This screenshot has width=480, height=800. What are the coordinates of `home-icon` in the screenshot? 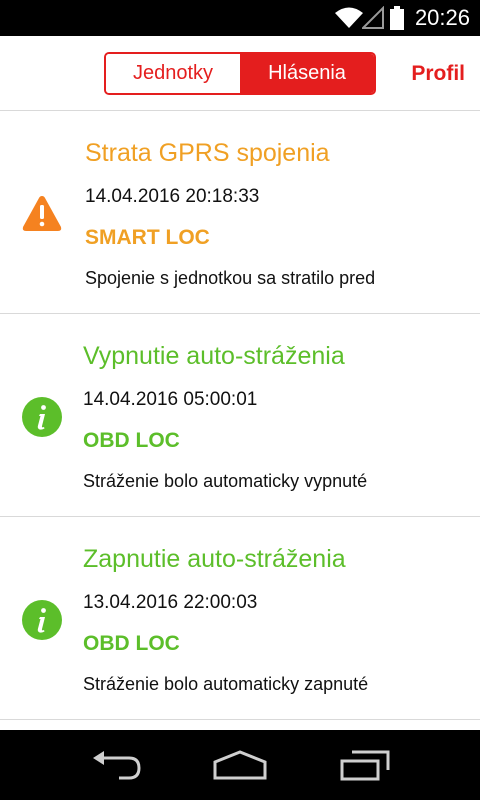 It's located at (240, 765).